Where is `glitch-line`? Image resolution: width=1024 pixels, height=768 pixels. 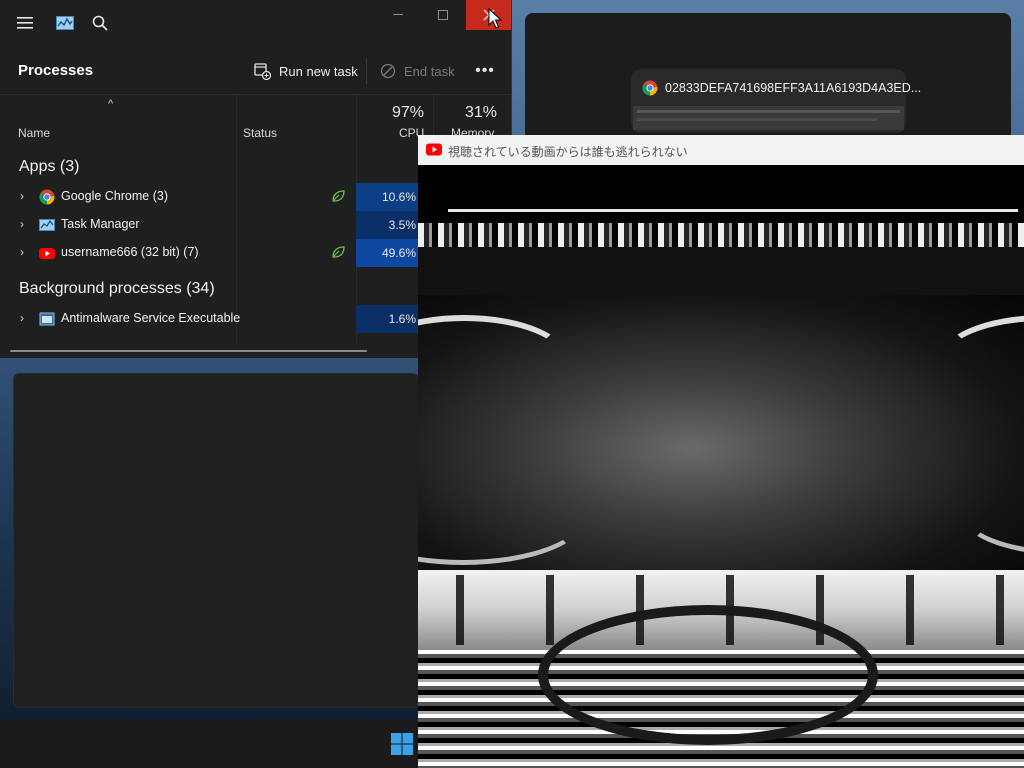
glitch-line is located at coordinates (733, 210).